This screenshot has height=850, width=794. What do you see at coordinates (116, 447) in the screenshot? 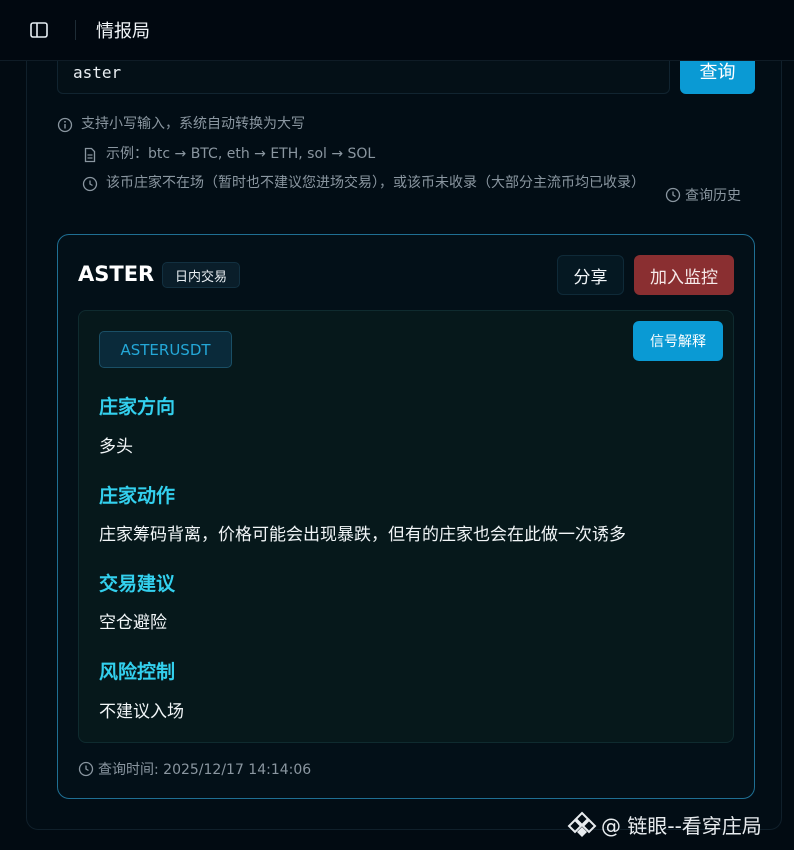
I see `section-value-direction: 多头` at bounding box center [116, 447].